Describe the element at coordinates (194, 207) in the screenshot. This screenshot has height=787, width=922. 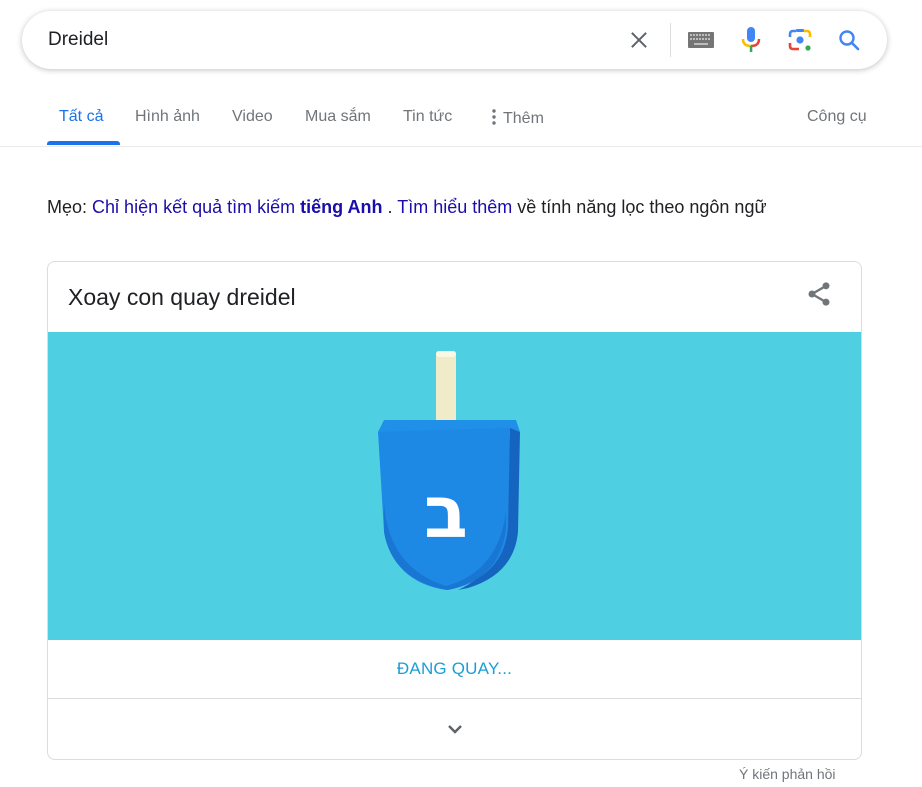
I see `english-only-link-text: Chỉ hiện kết quả tìm kiếm` at that location.